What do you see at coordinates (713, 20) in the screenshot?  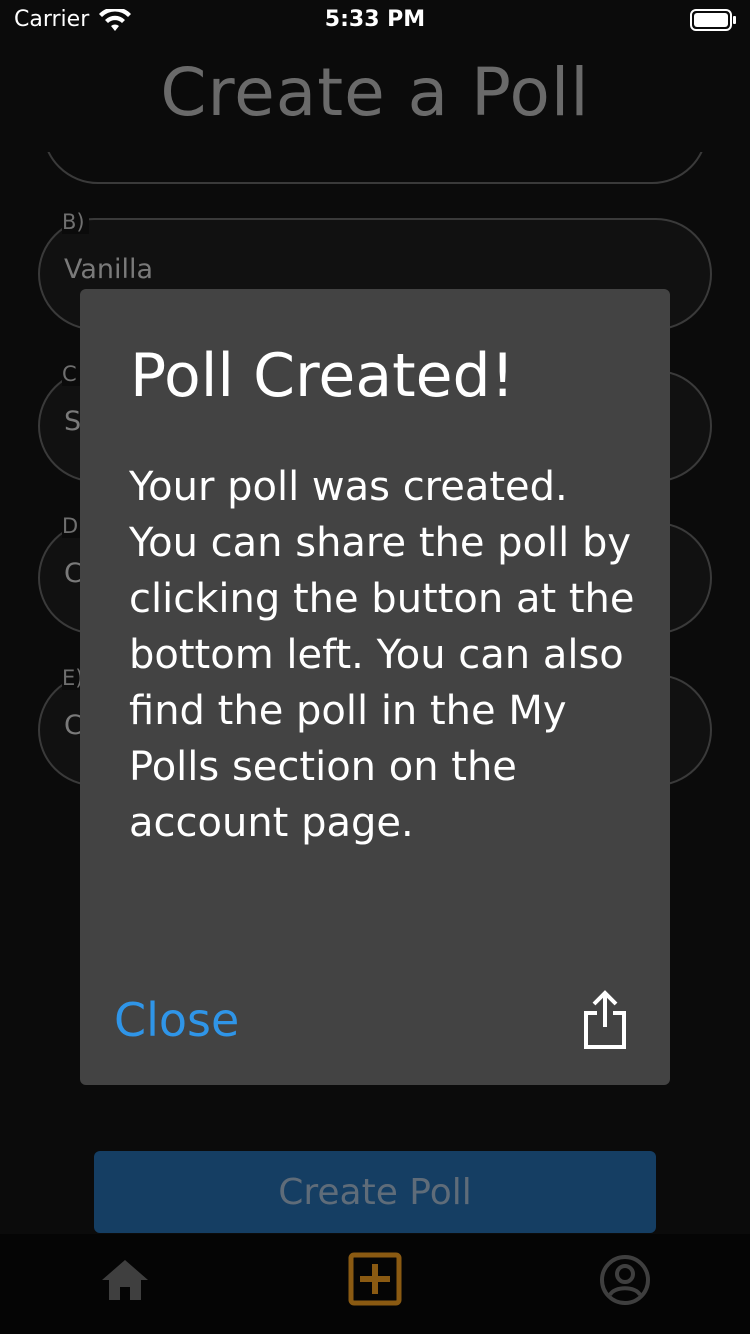 I see `battery-icon` at bounding box center [713, 20].